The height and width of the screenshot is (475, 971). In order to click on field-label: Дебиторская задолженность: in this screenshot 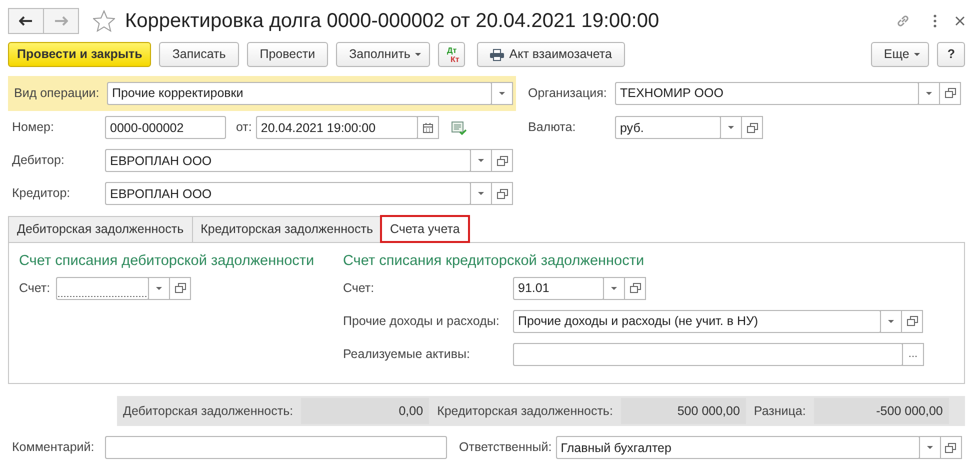, I will do `click(208, 411)`.